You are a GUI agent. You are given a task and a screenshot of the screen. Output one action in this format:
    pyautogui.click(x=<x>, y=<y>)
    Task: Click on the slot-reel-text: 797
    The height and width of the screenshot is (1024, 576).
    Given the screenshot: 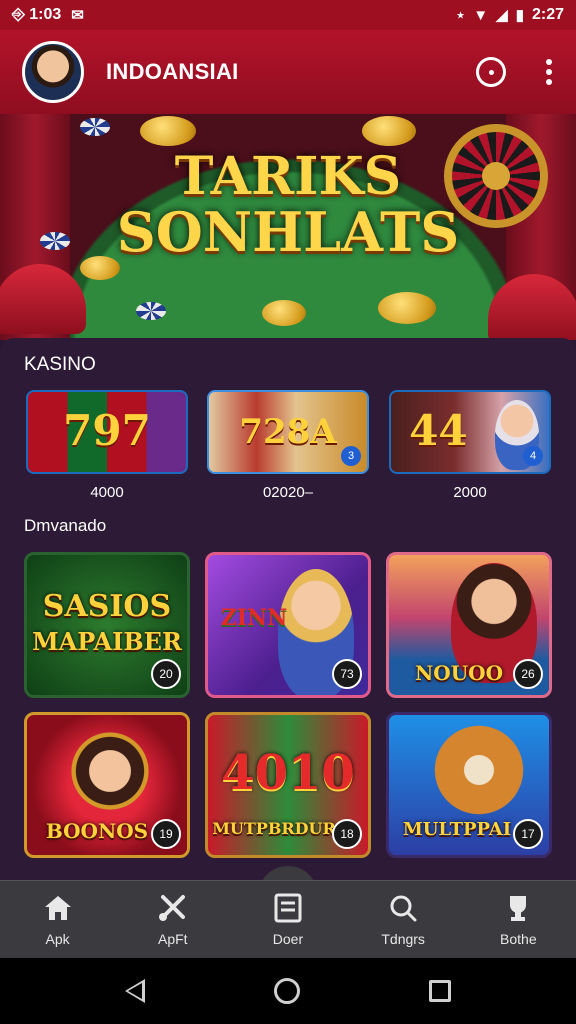 What is the action you would take?
    pyautogui.click(x=107, y=430)
    